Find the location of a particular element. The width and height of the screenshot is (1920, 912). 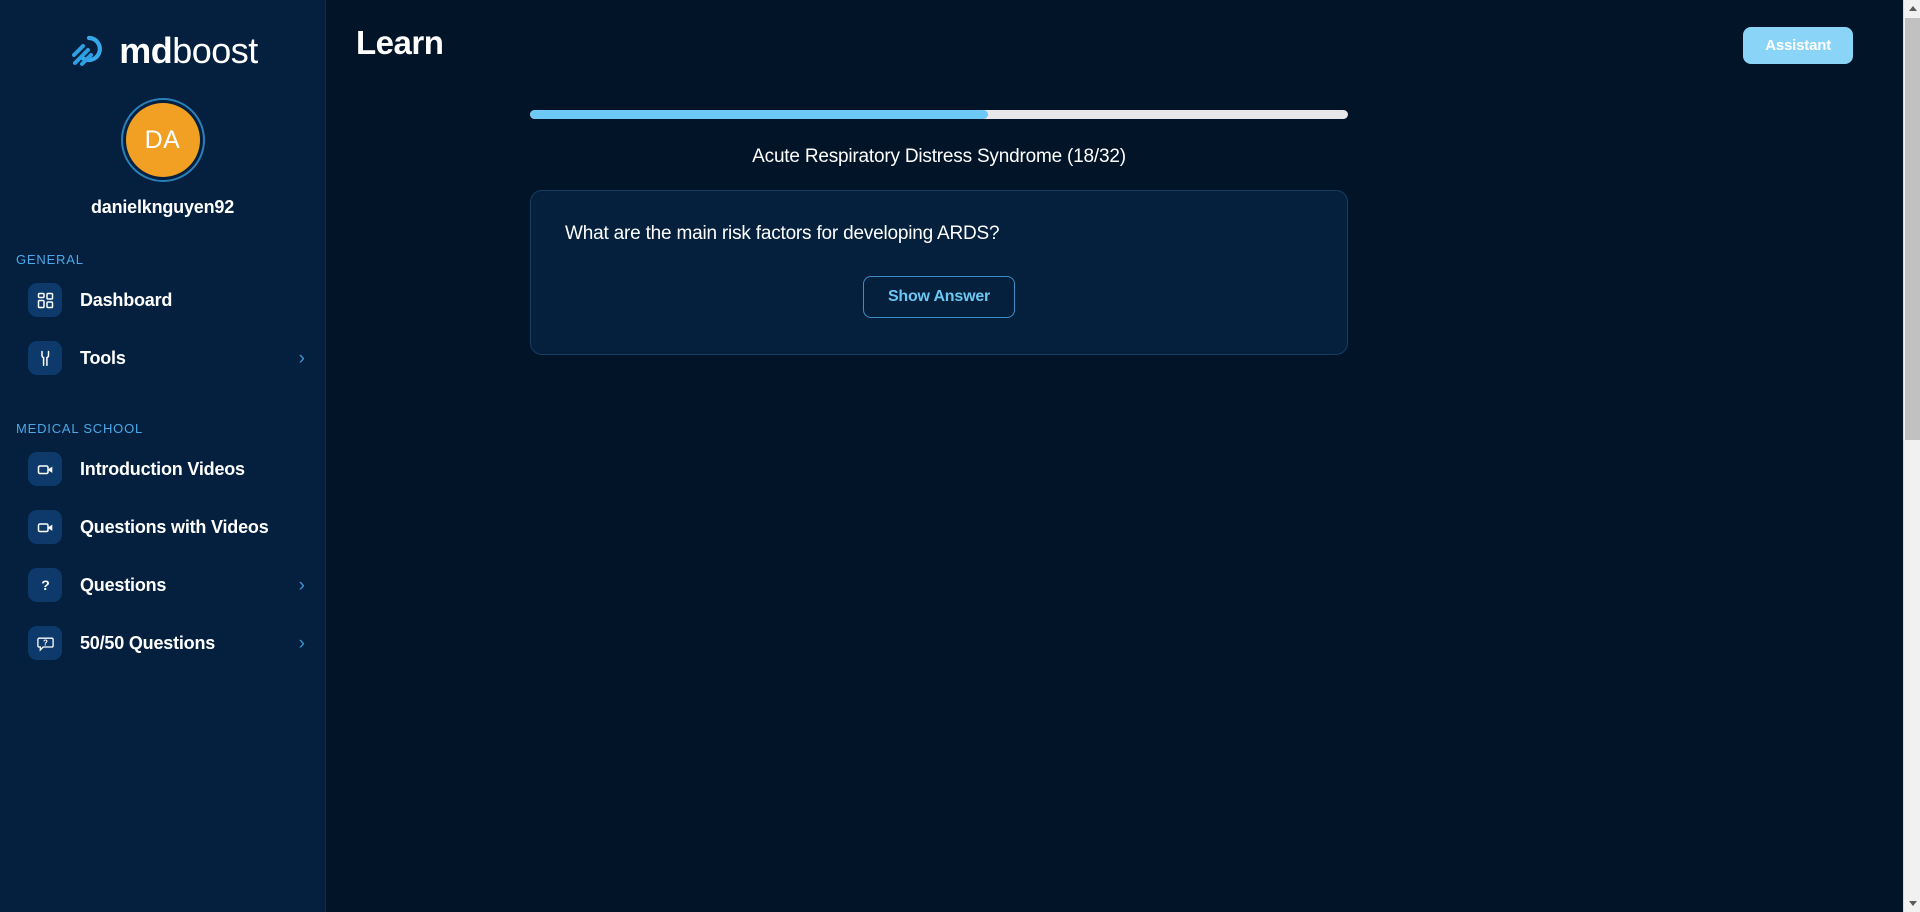

question-mark-icon: ? is located at coordinates (45, 585).